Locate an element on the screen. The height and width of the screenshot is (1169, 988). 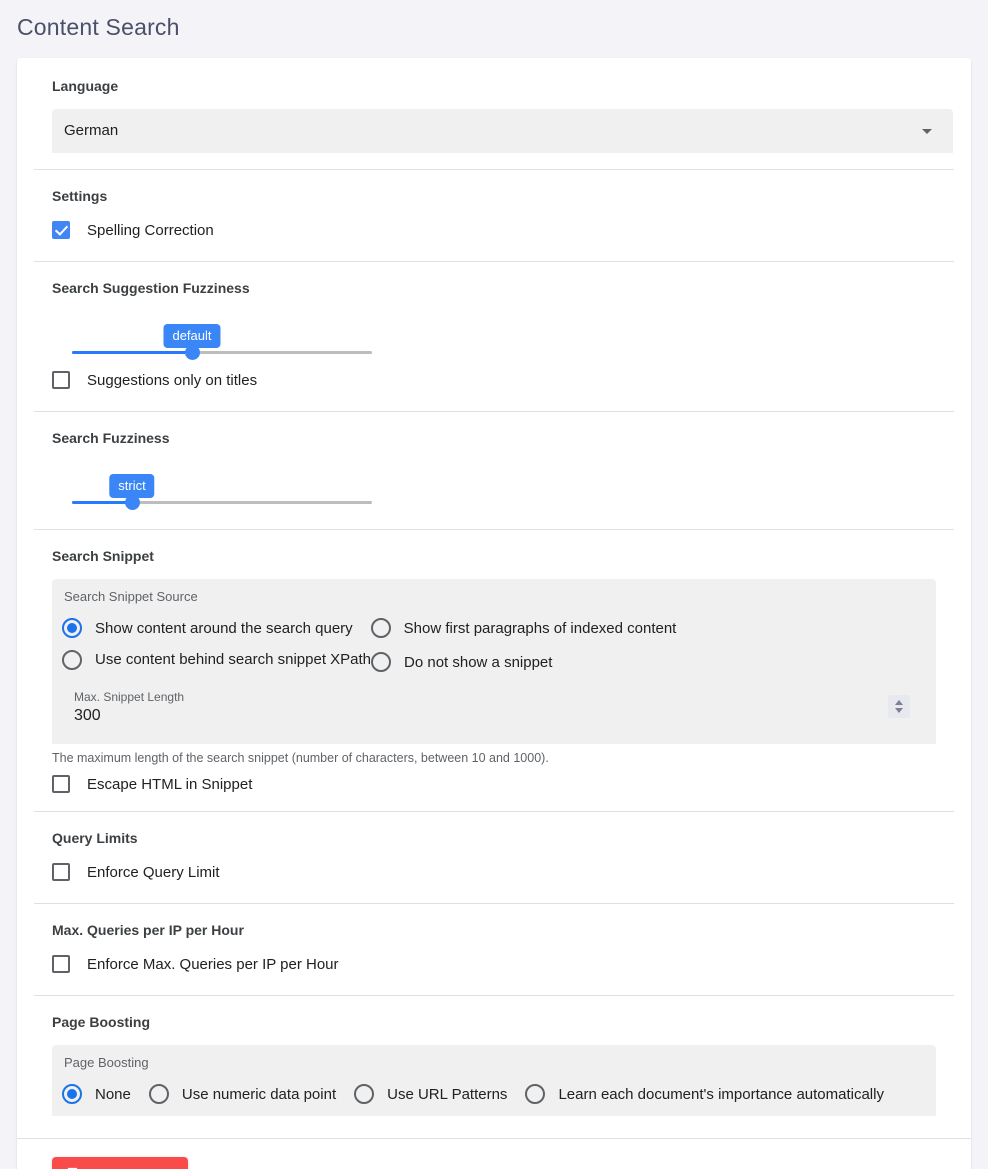
max-snippet-length-caption: Max. Snippet Length is located at coordinates (129, 697).